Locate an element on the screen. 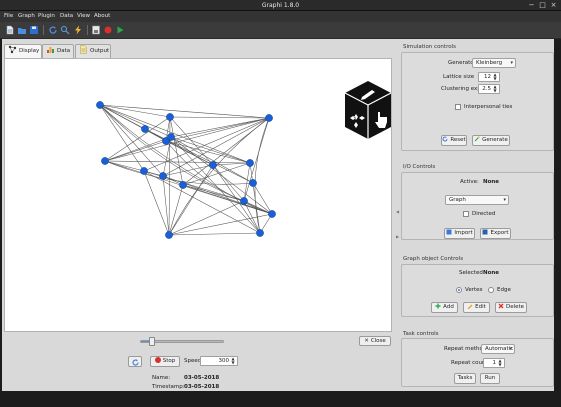 Image resolution: width=561 pixels, height=407 pixels. interpersonal-ties-checkbox is located at coordinates (458, 107).